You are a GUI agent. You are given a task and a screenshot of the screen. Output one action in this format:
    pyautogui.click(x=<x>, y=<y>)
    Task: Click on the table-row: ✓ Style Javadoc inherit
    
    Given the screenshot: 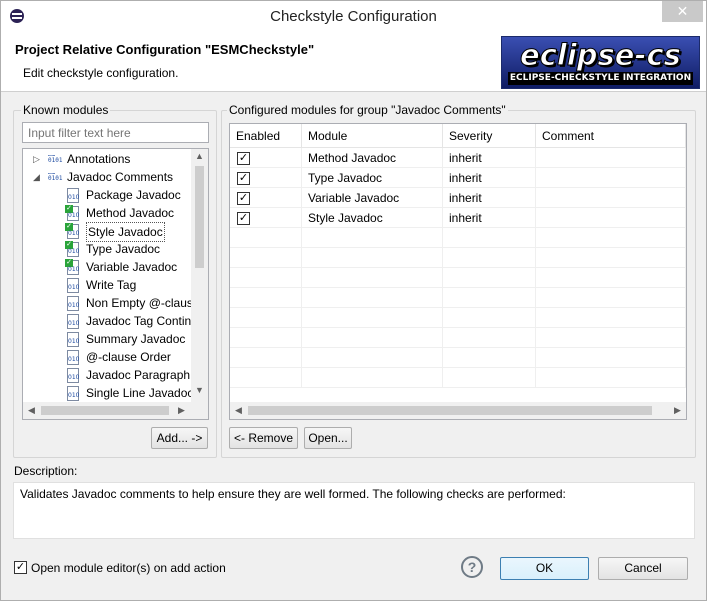 What is the action you would take?
    pyautogui.click(x=458, y=218)
    